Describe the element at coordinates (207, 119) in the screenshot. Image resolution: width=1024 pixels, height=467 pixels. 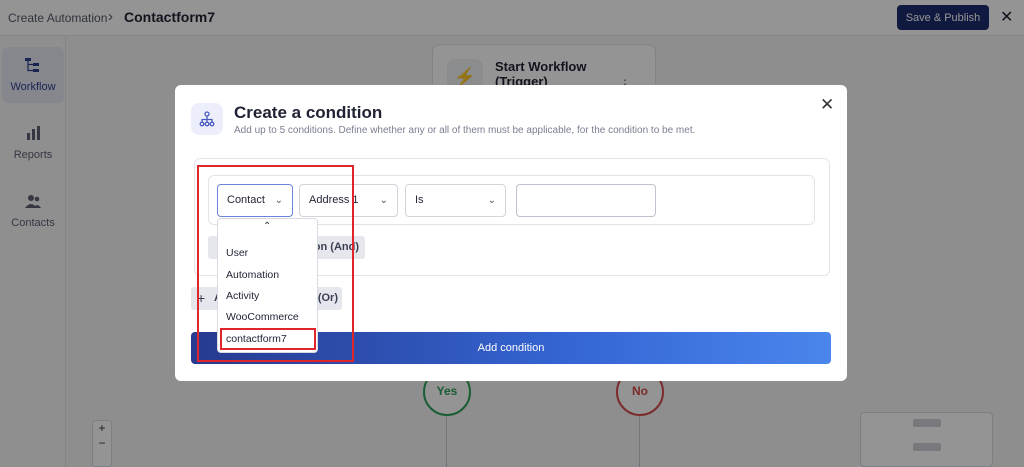
I see `condition-tree-icon` at that location.